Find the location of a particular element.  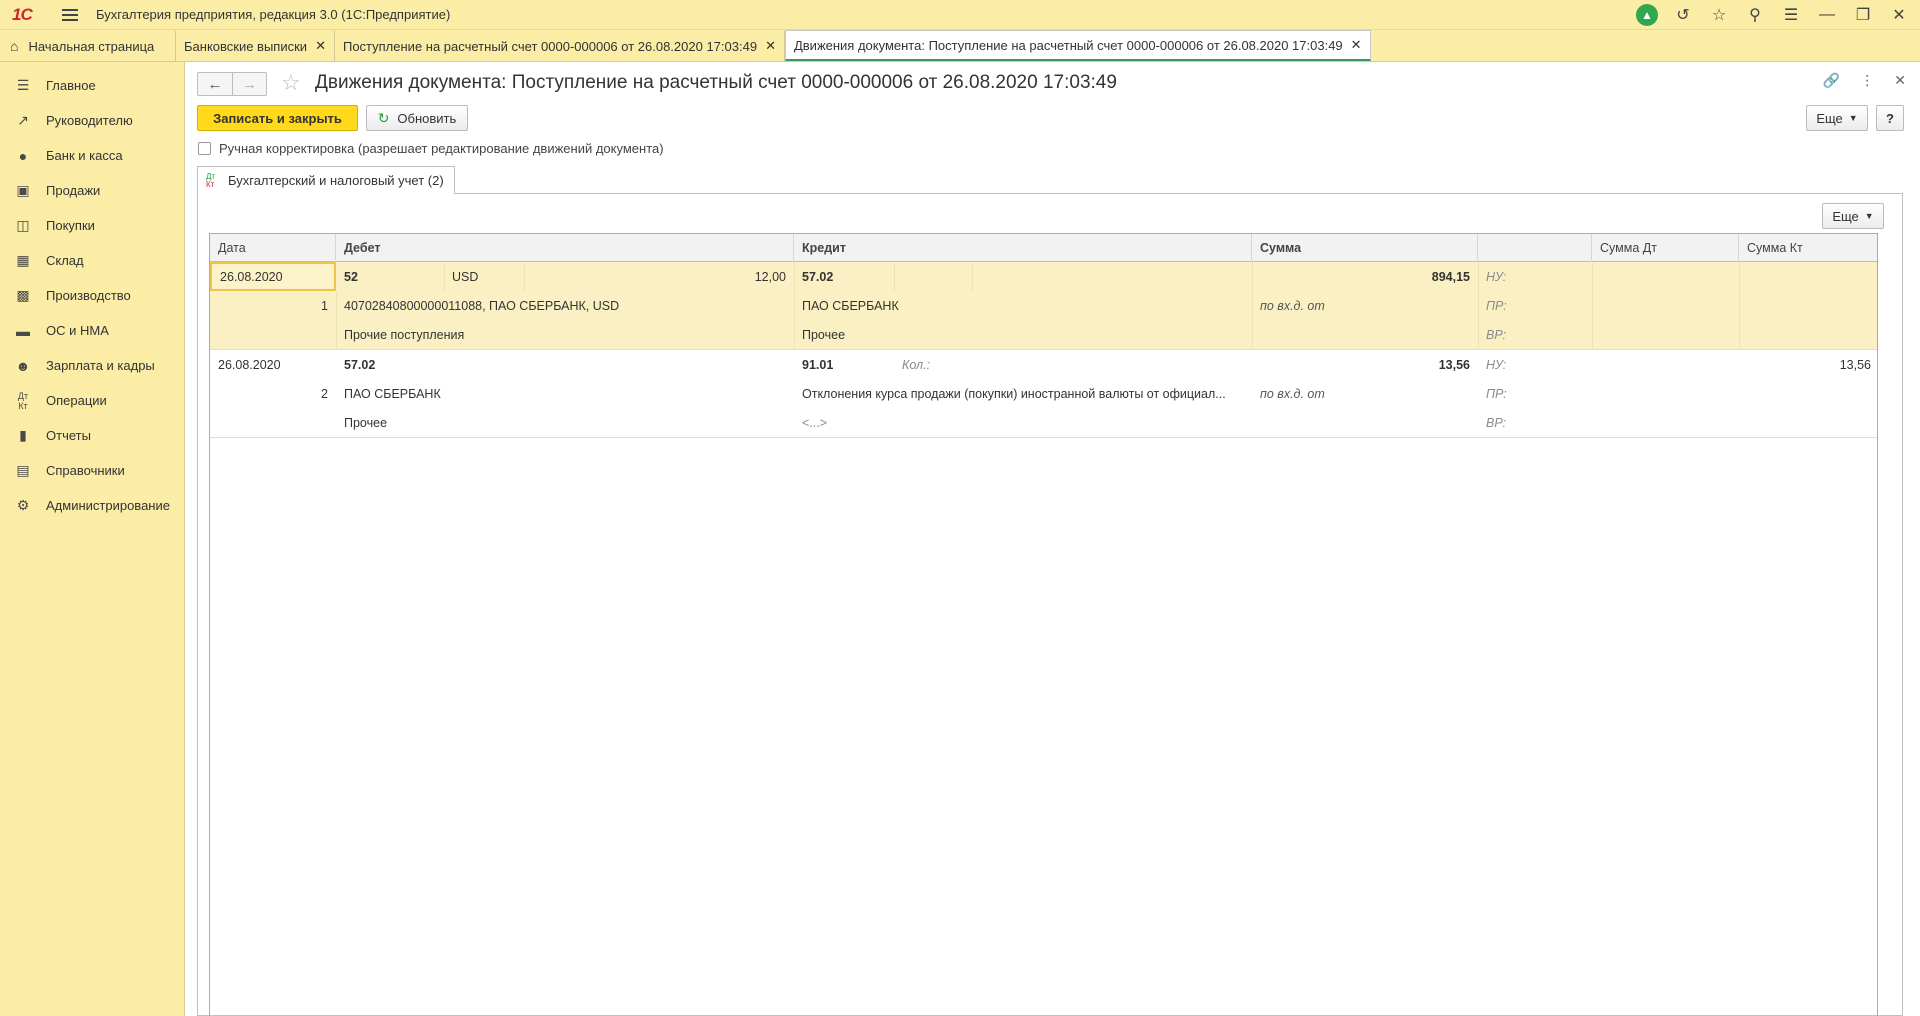

history-icon: ↺ is located at coordinates (1683, 15).